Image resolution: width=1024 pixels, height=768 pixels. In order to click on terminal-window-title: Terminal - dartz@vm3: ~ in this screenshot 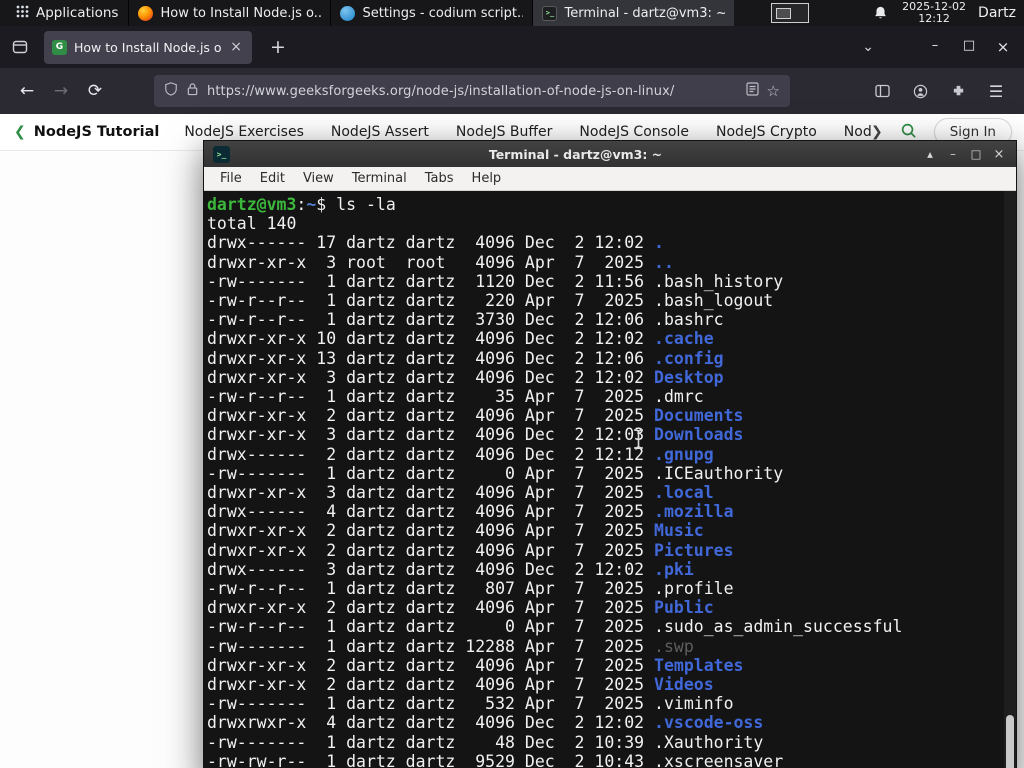, I will do `click(575, 154)`.